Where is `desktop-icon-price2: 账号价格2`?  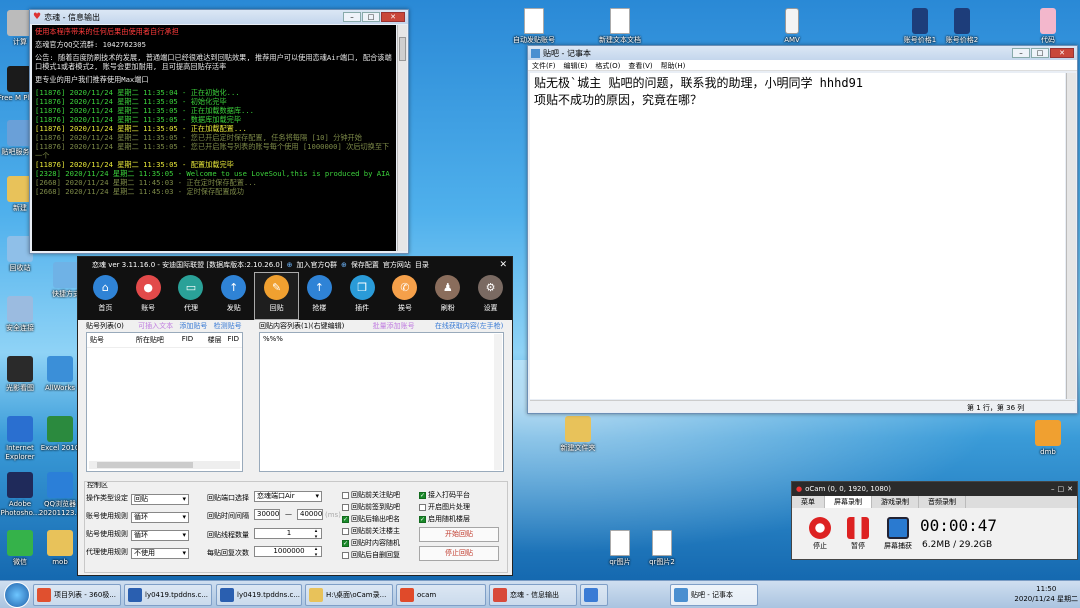
desktop-icon-price2: 账号价格2 is located at coordinates (962, 26).